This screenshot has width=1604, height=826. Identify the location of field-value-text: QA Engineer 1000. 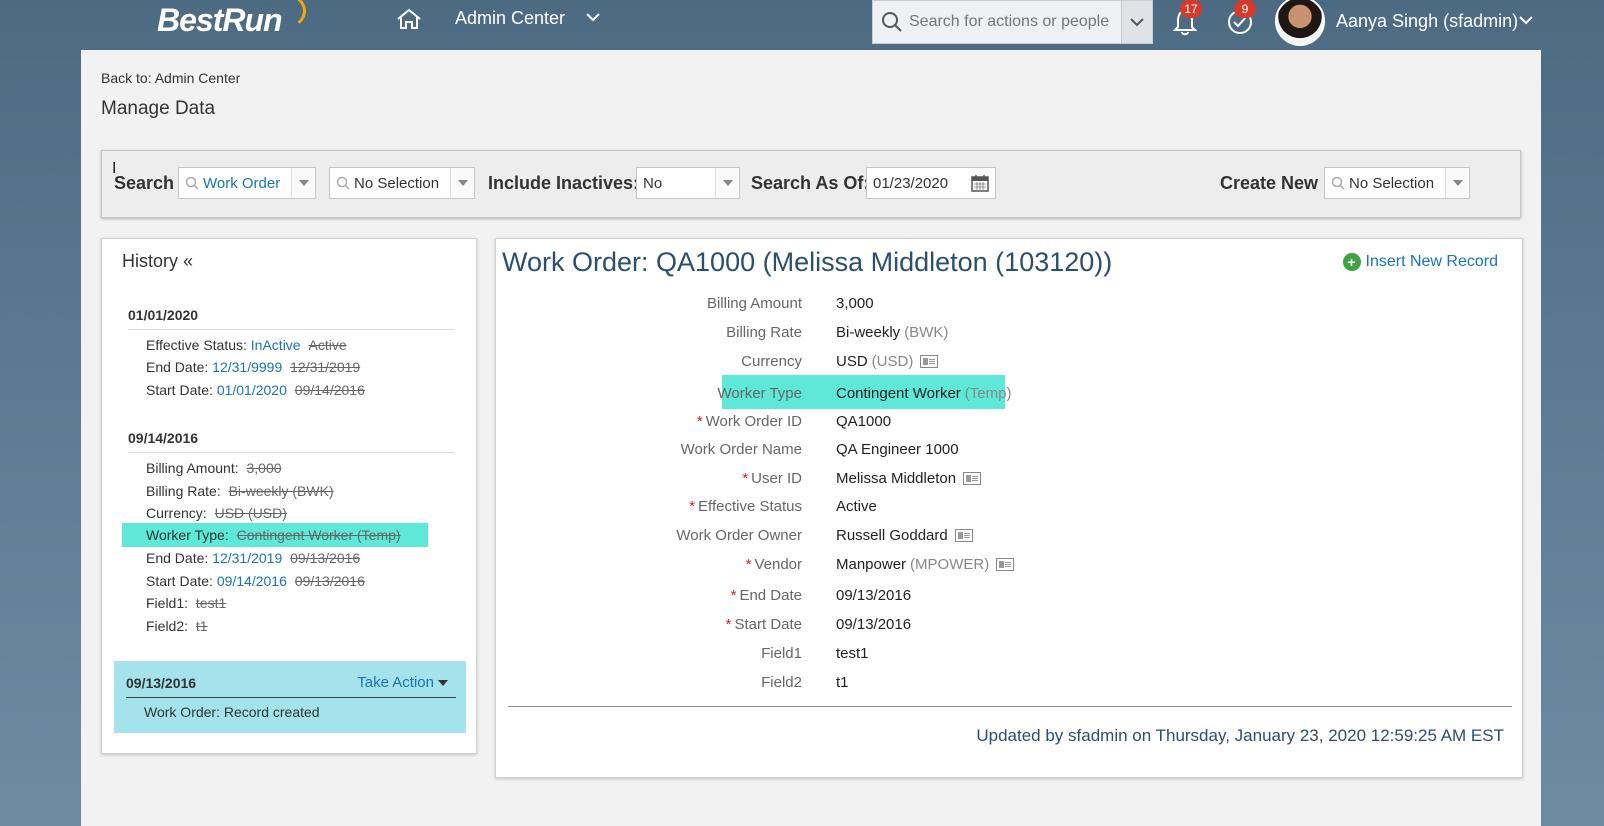
(897, 449).